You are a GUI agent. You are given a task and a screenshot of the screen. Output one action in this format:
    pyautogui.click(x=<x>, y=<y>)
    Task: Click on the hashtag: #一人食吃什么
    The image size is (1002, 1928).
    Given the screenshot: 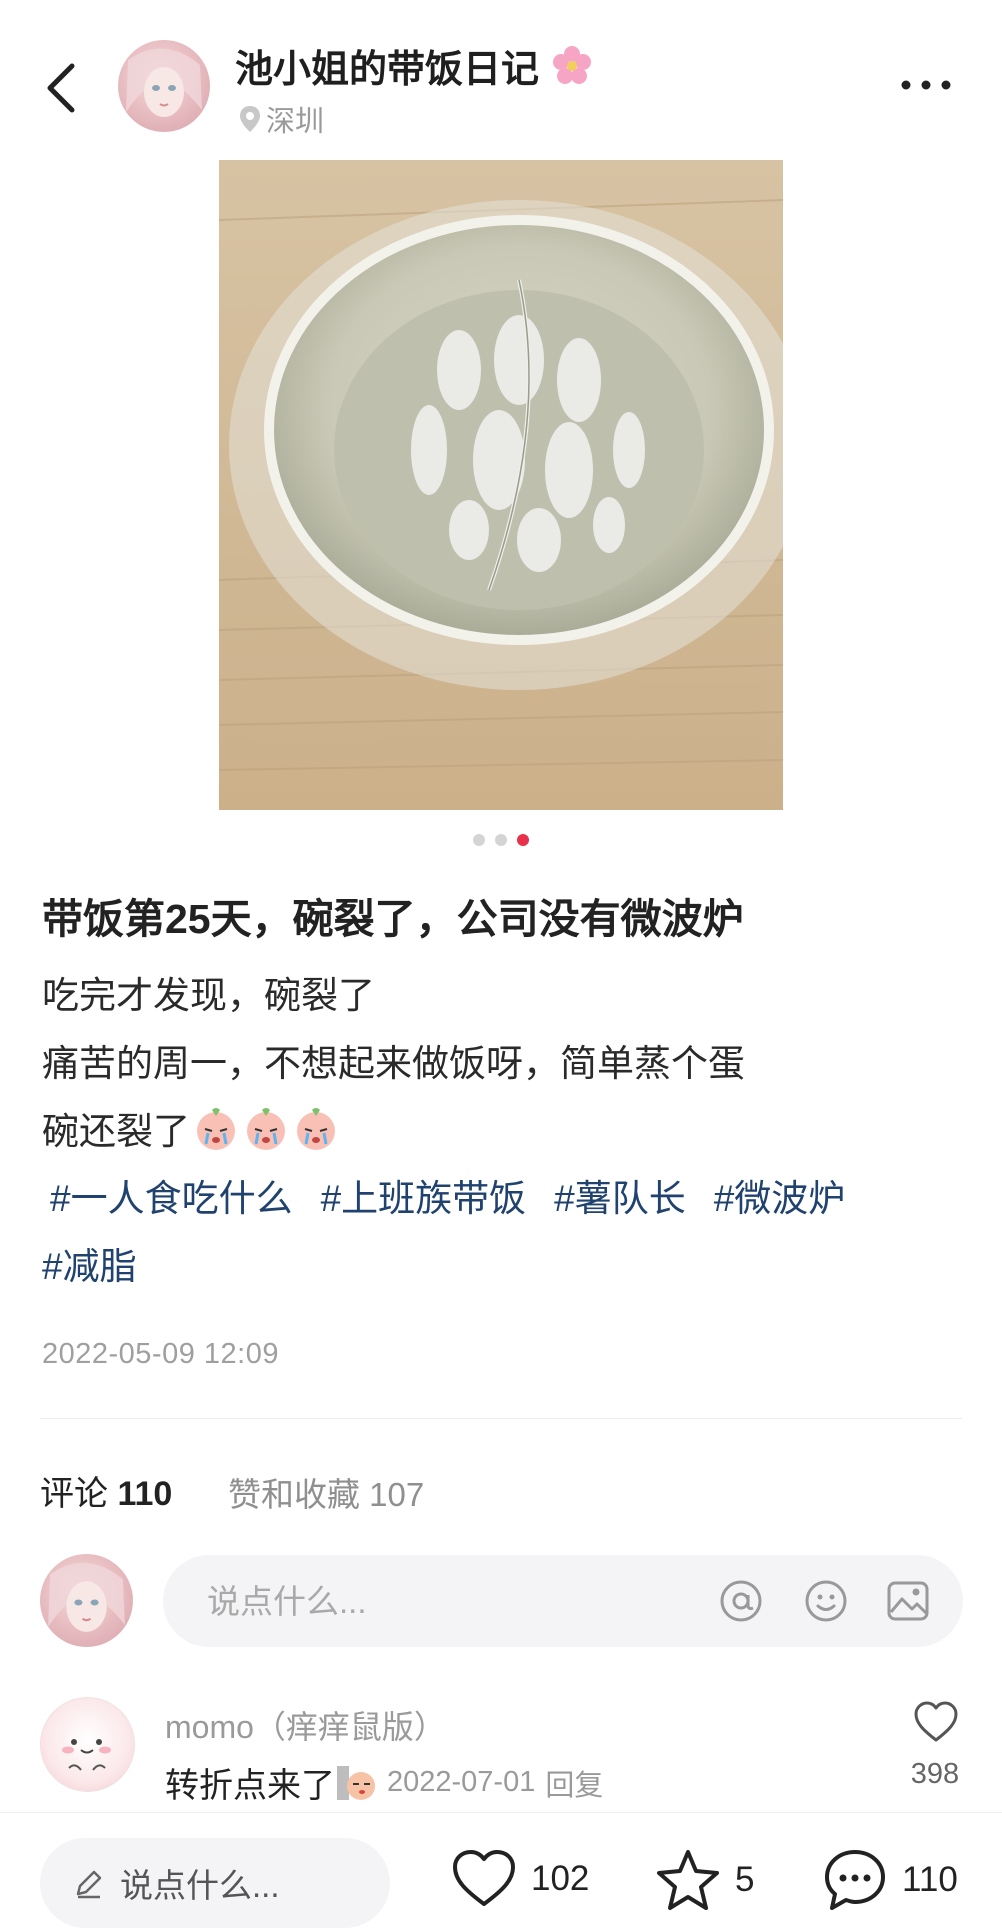 What is the action you would take?
    pyautogui.click(x=171, y=1199)
    